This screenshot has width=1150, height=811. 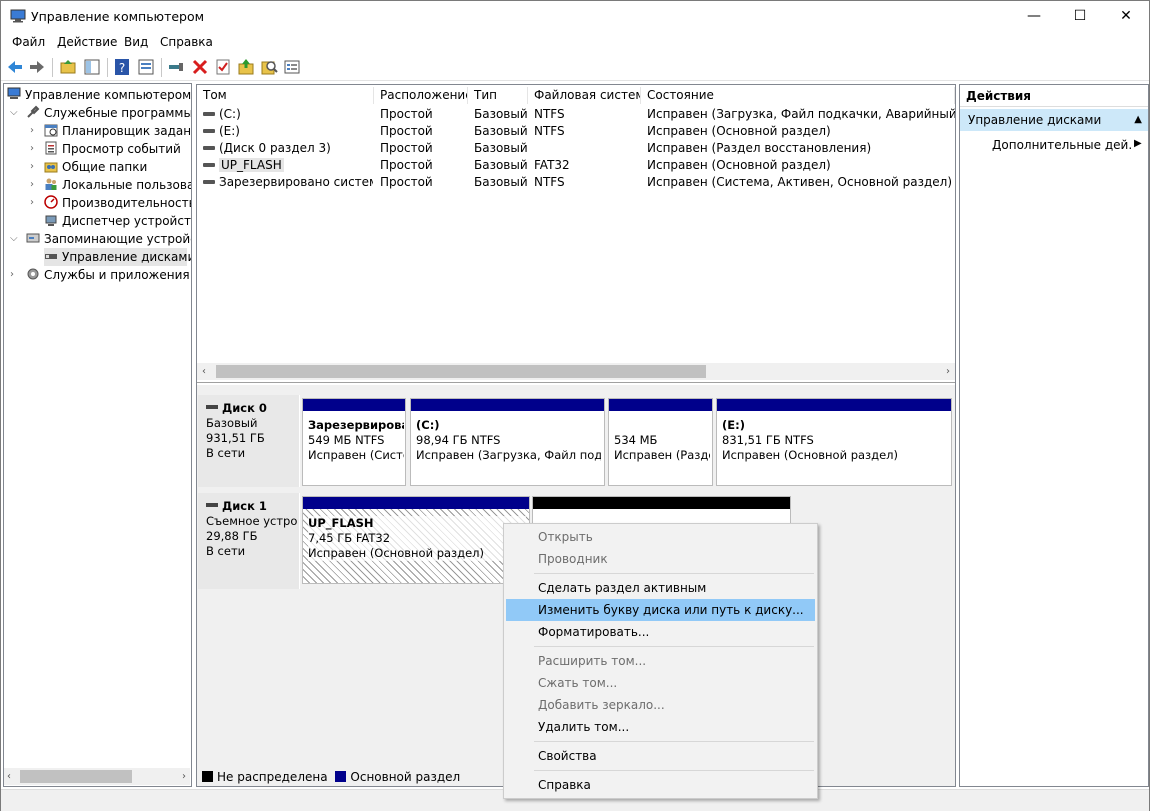 I want to click on column-header-type: Тип, so click(x=498, y=95).